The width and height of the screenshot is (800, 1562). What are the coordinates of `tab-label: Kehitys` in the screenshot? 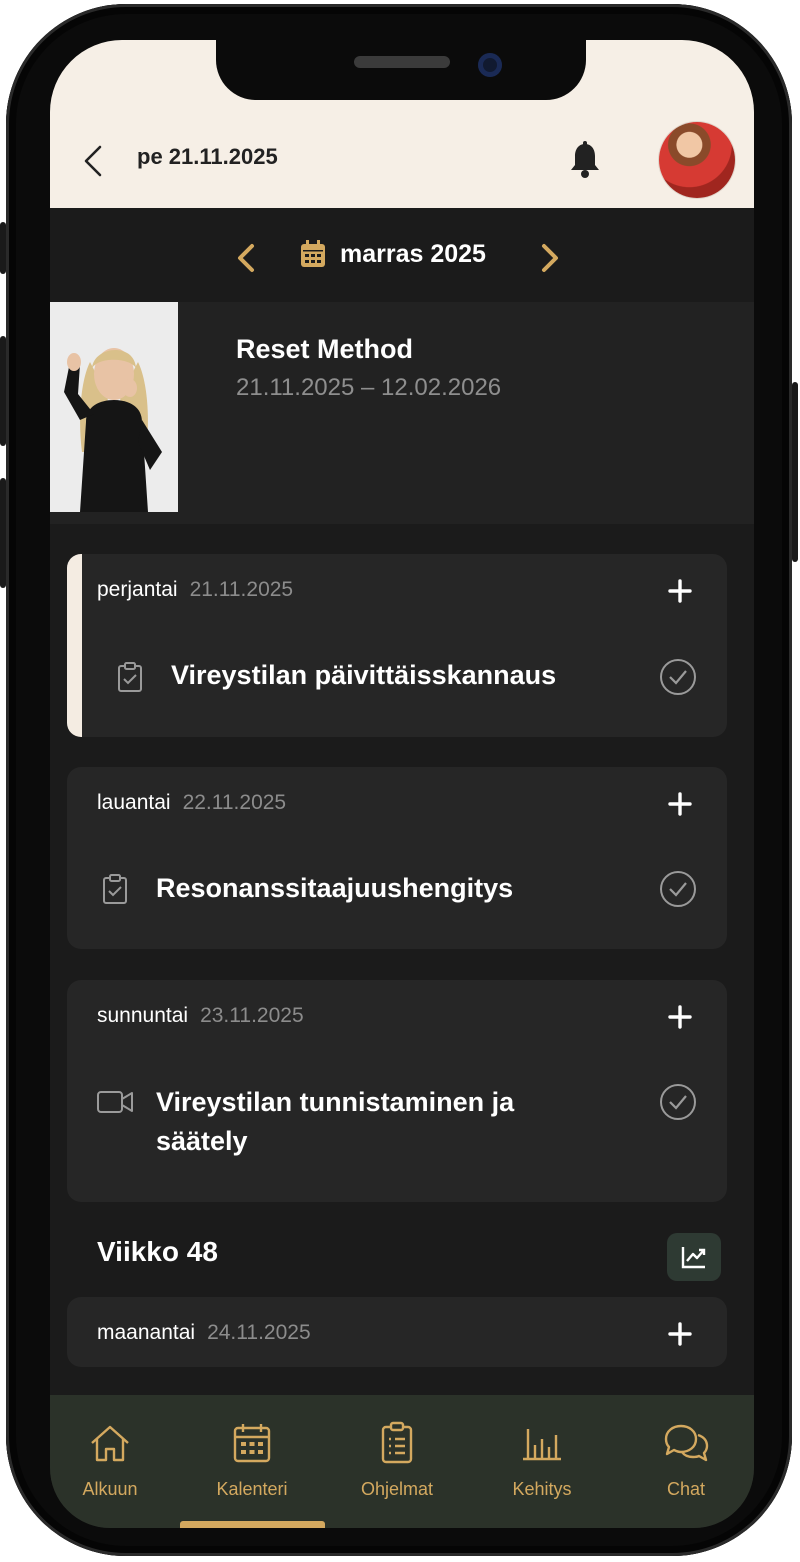 It's located at (542, 1489).